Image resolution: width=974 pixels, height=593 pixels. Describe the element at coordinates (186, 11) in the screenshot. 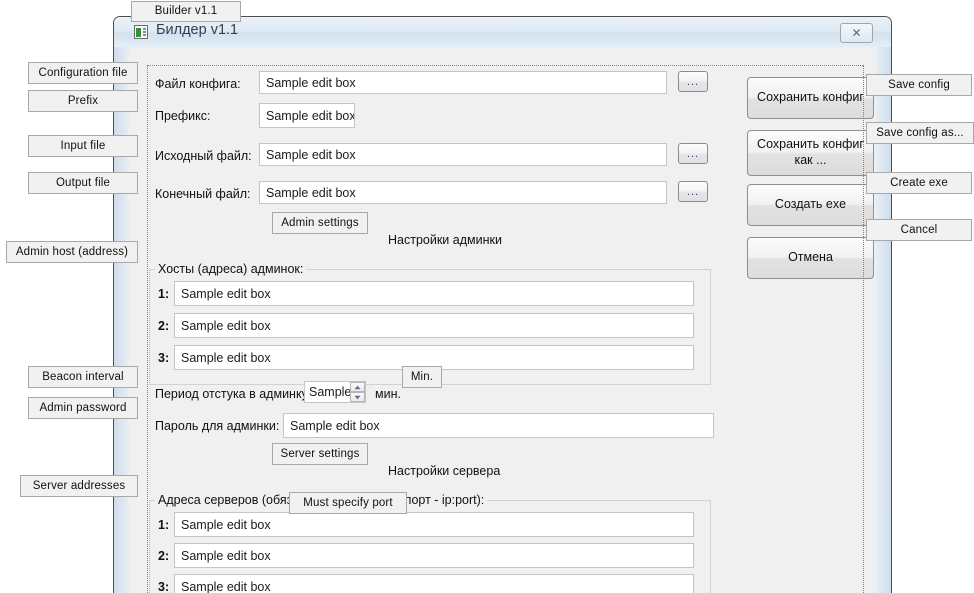

I see `annotation-builder-title: Builder v1.1` at that location.